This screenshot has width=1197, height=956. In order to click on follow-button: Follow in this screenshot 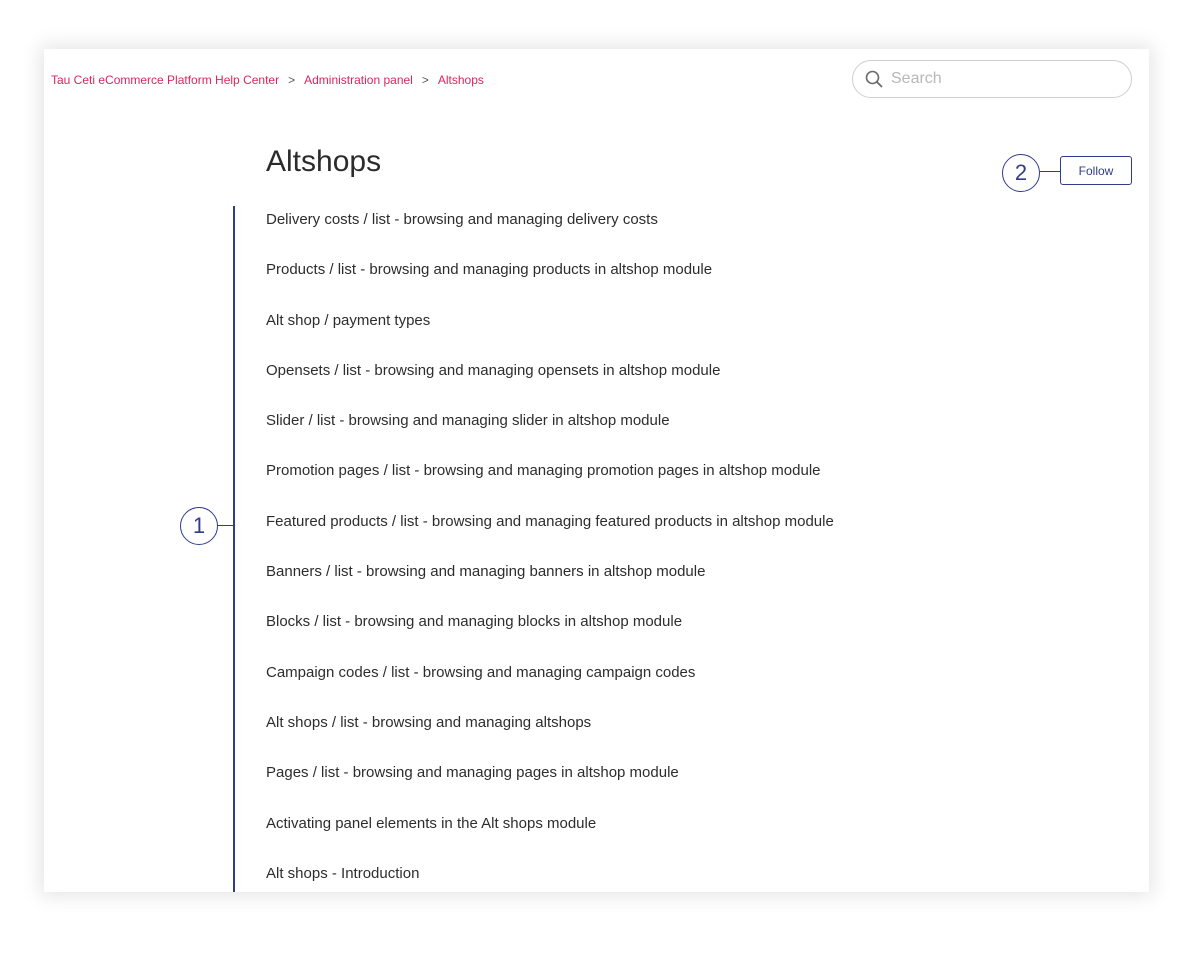, I will do `click(1096, 170)`.